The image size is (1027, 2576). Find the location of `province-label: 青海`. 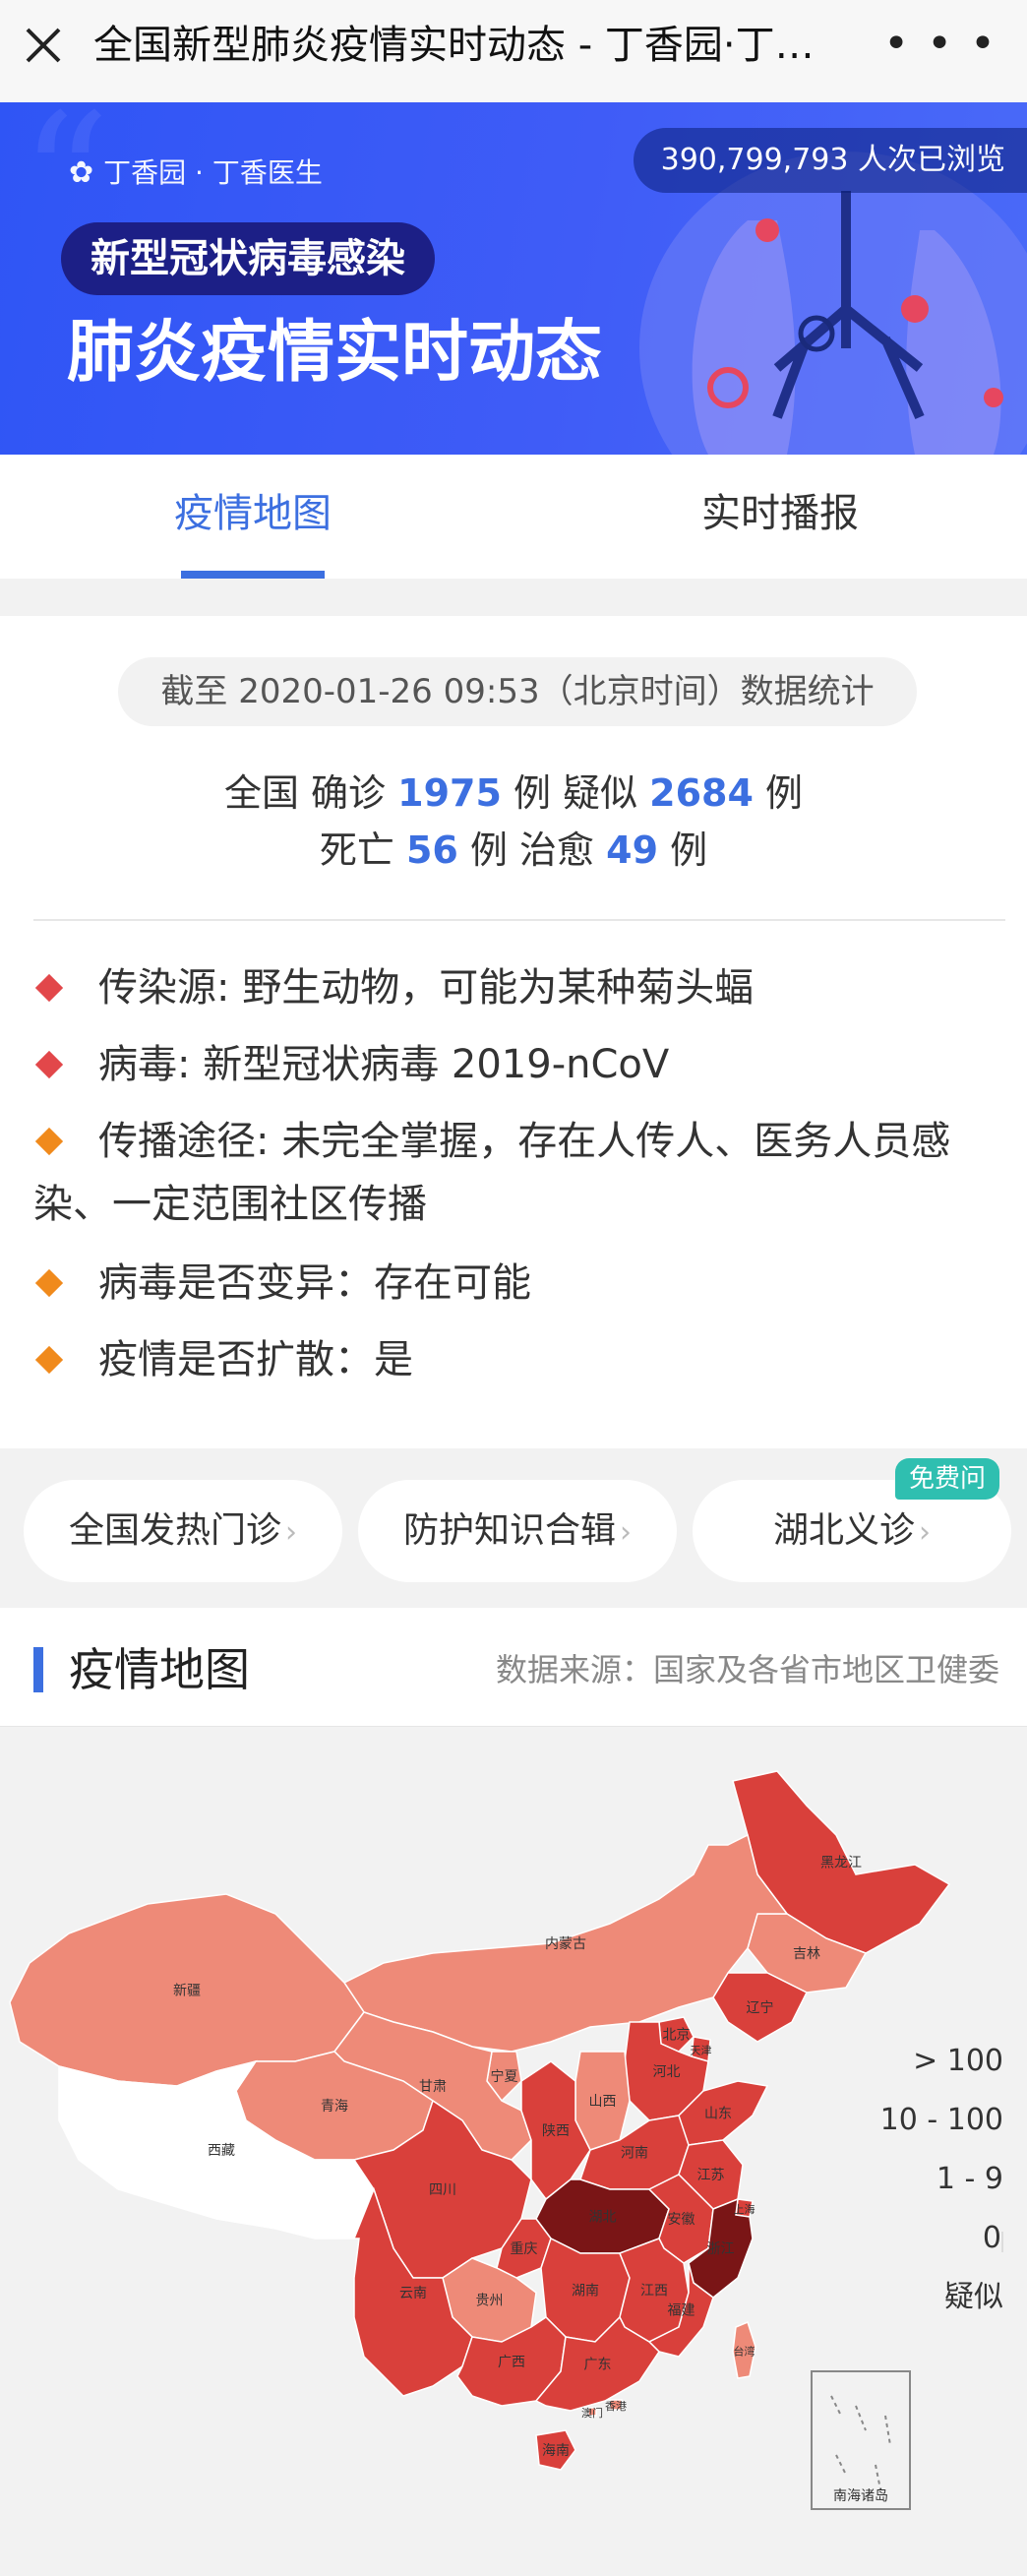

province-label: 青海 is located at coordinates (334, 2107).